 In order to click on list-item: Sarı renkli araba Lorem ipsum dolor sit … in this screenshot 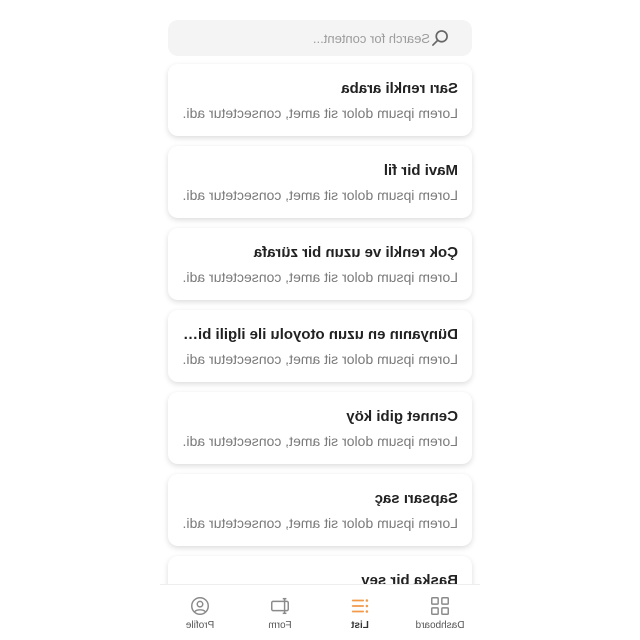, I will do `click(320, 100)`.